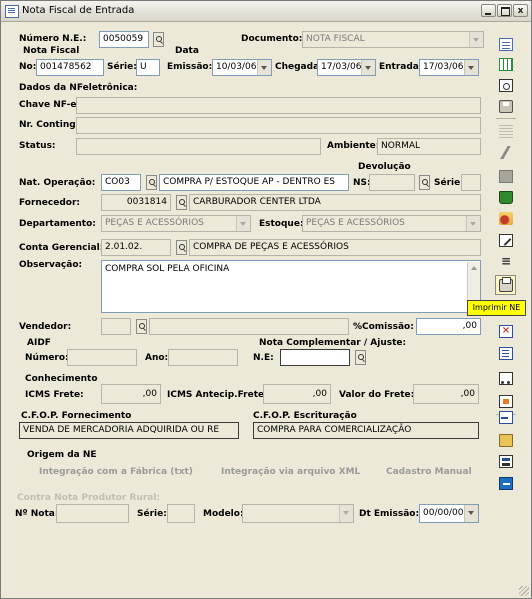 Image resolution: width=532 pixels, height=599 pixels. I want to click on no-field: 001478562, so click(70, 67).